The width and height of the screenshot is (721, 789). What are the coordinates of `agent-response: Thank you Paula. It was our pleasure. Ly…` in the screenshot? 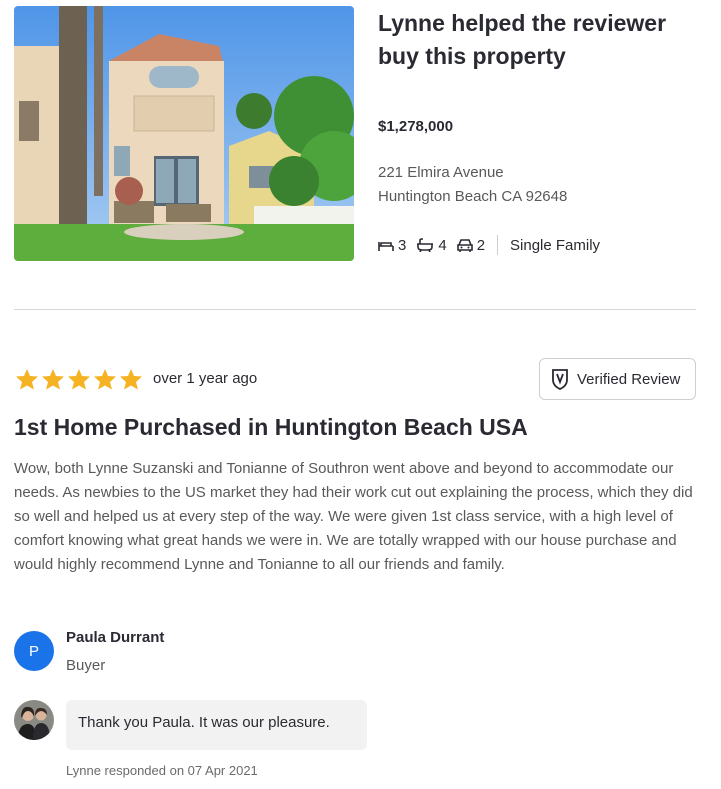 It's located at (359, 740).